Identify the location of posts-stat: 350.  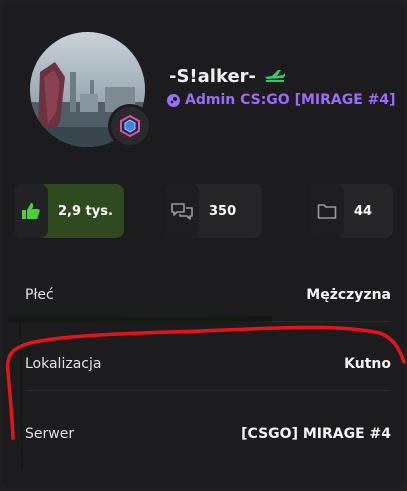
(213, 211).